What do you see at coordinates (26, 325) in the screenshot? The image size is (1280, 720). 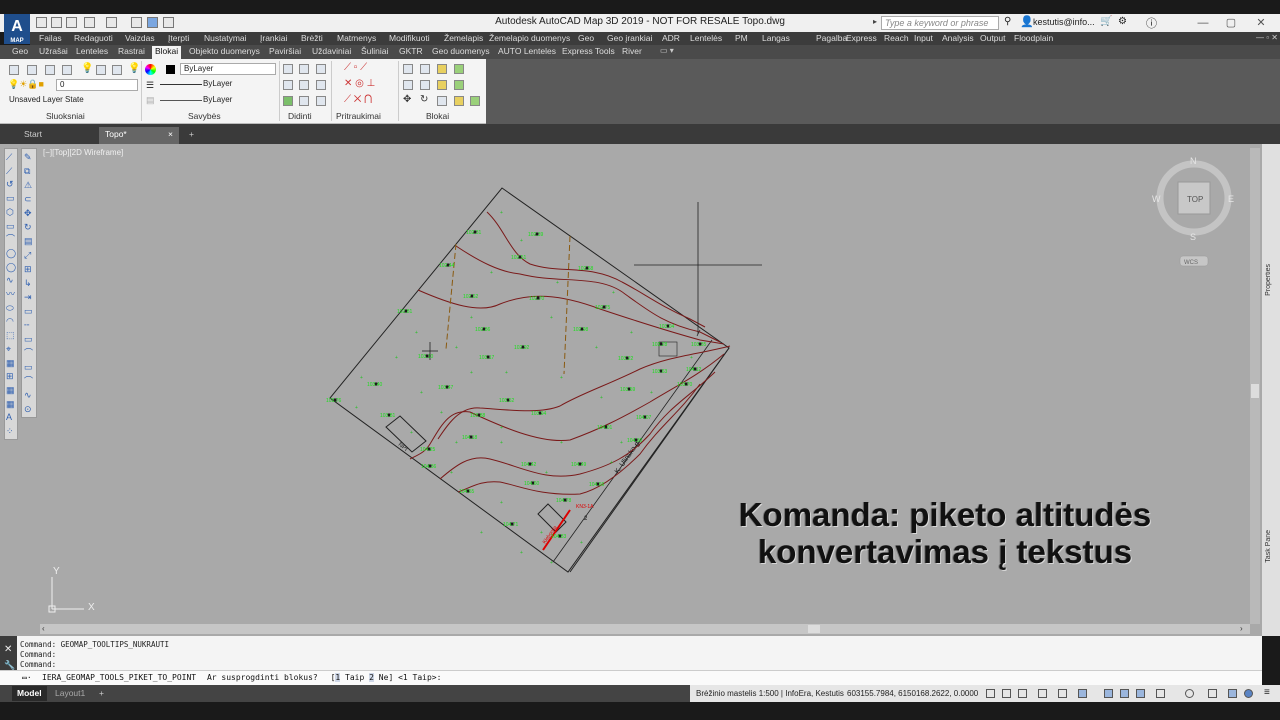 I see `modify-tool-icon: ╌` at bounding box center [26, 325].